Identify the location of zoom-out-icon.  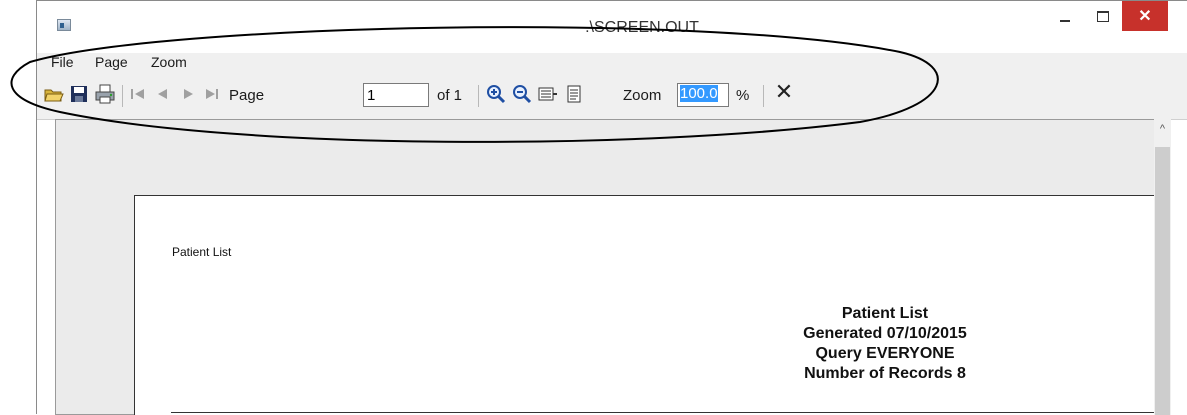
(522, 94).